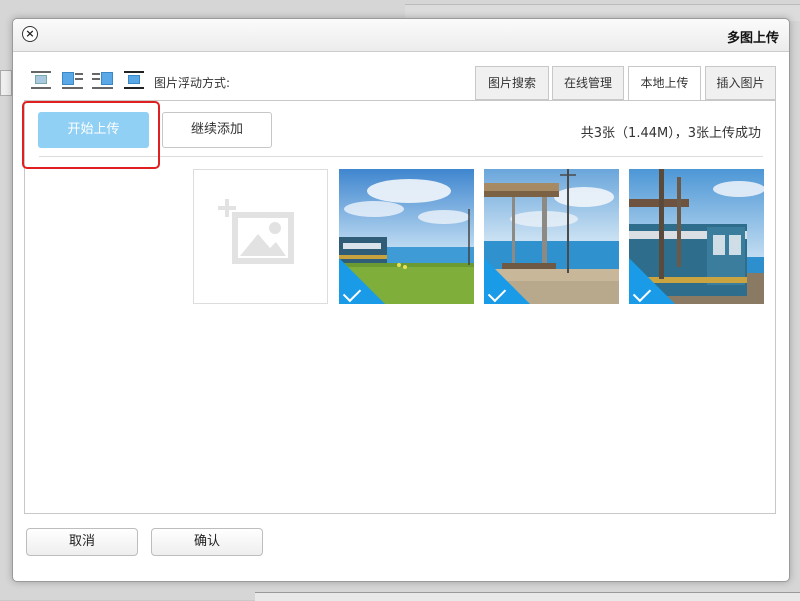  Describe the element at coordinates (82, 542) in the screenshot. I see `cancel-button: 取消` at that location.